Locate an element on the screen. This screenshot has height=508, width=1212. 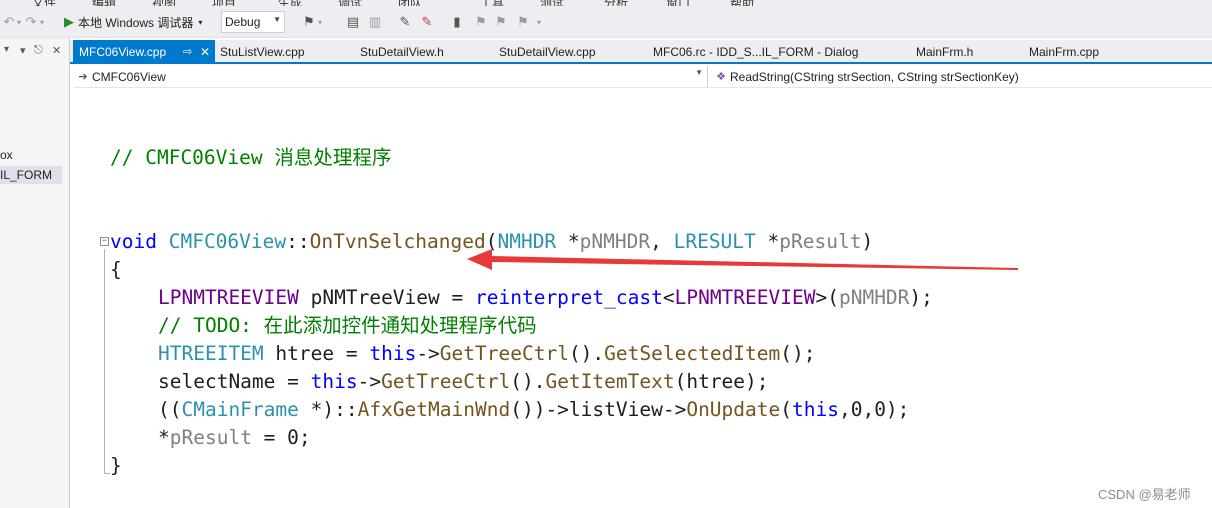
tab-studetailview-cpp: StuDetailView.cpp is located at coordinates (547, 52).